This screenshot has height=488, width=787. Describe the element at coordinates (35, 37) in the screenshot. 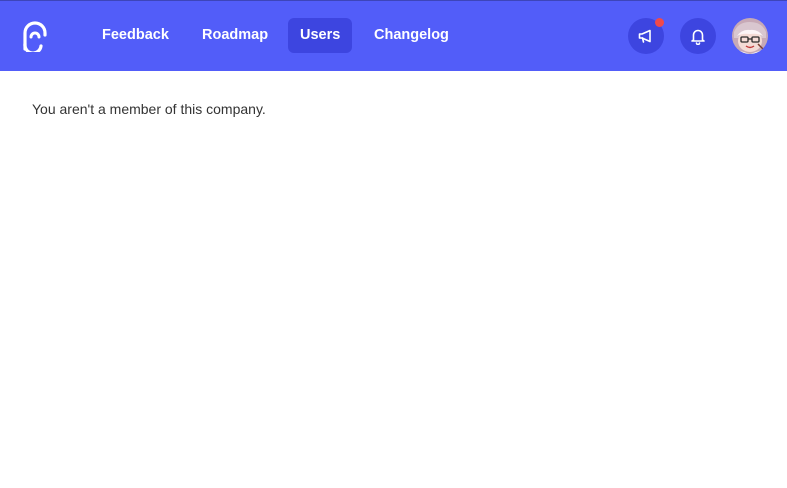

I see `canny-logo-icon` at that location.